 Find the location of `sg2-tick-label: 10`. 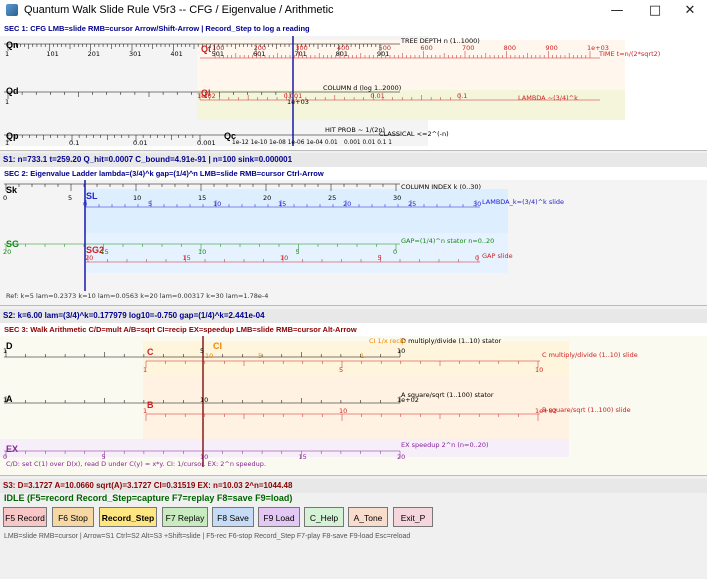

sg2-tick-label: 10 is located at coordinates (284, 258).